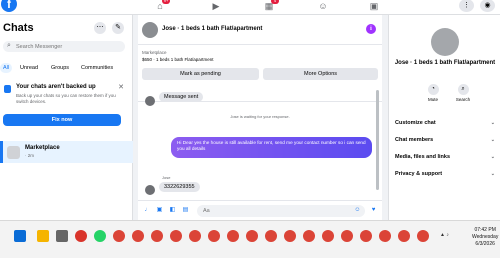 The width and height of the screenshot is (500, 258). What do you see at coordinates (185, 210) in the screenshot?
I see `gif-icon: ▤` at bounding box center [185, 210].